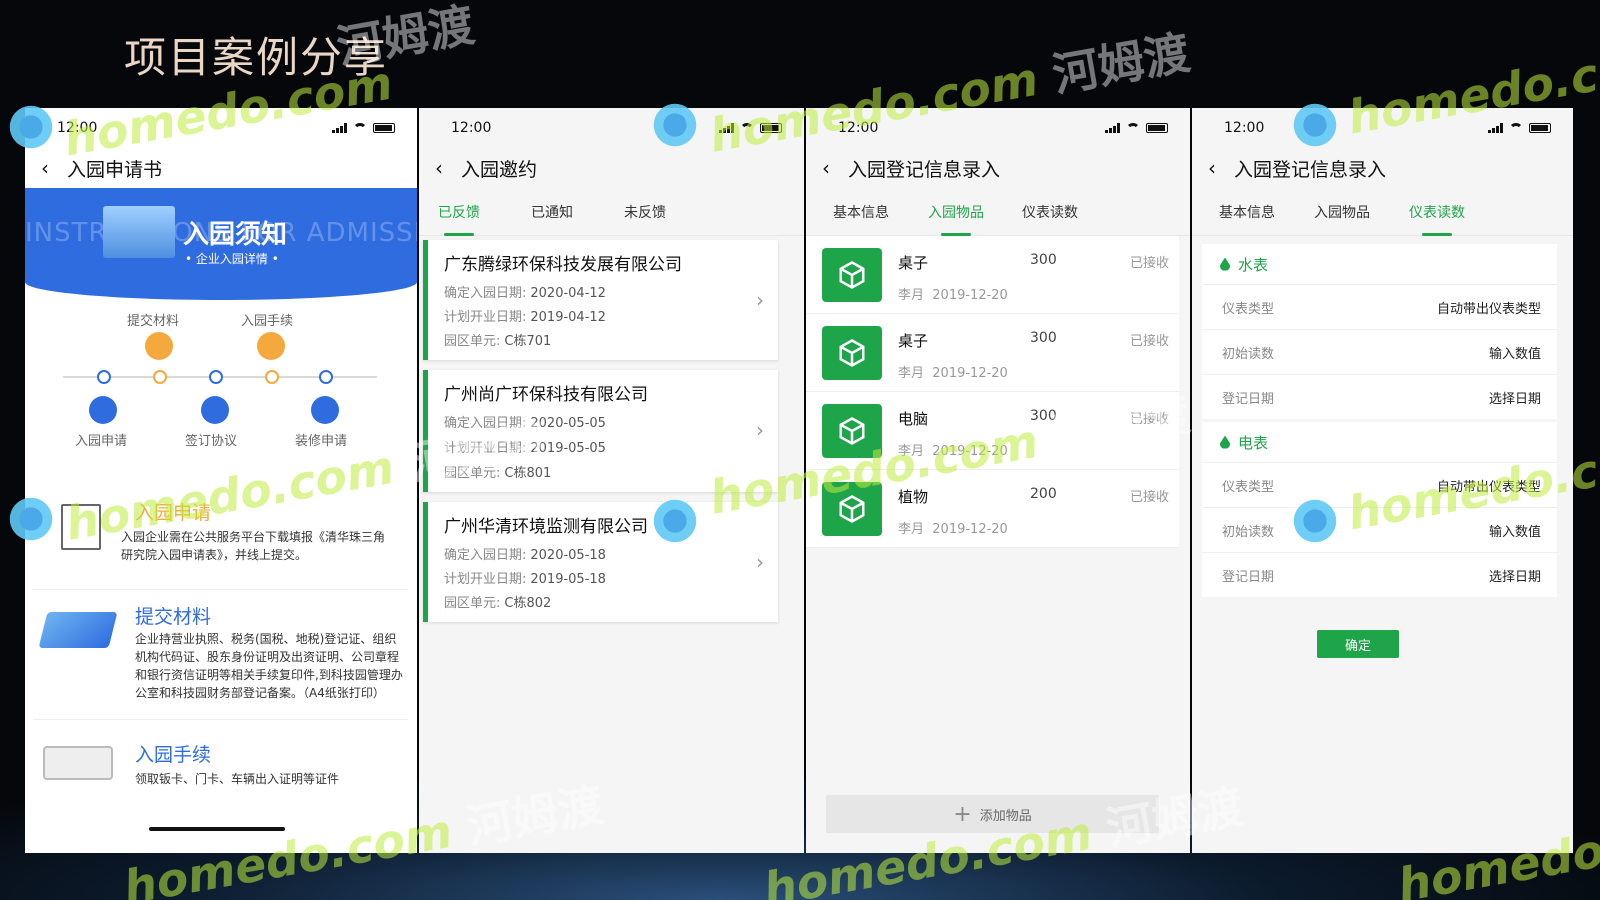  Describe the element at coordinates (552, 212) in the screenshot. I see `tab-notified: 已通知` at that location.